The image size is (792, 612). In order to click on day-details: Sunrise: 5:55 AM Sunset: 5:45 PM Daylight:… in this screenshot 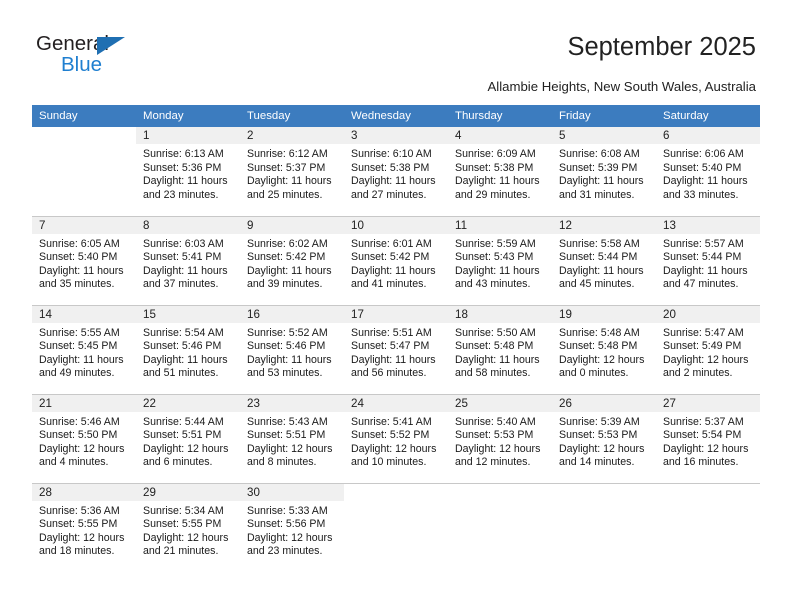, I will do `click(84, 352)`.